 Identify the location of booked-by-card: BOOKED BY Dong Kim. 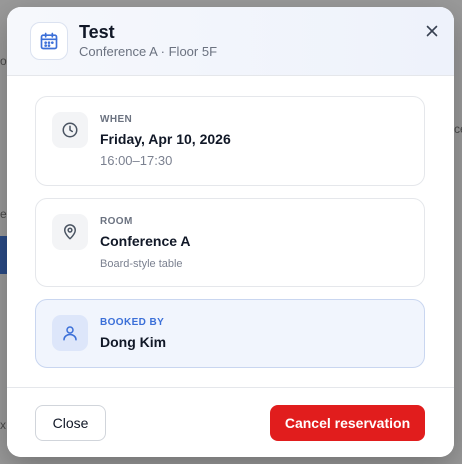
(230, 333).